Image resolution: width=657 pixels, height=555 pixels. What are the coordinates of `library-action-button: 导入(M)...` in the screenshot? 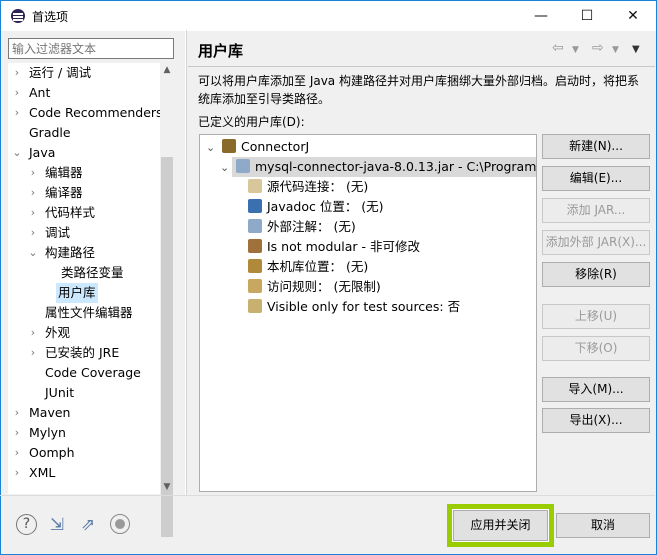 It's located at (596, 389).